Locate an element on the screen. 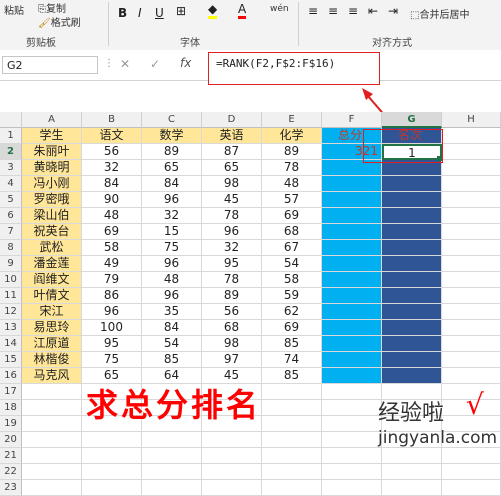 This screenshot has width=501, height=496. row-header: 21 is located at coordinates (11, 456).